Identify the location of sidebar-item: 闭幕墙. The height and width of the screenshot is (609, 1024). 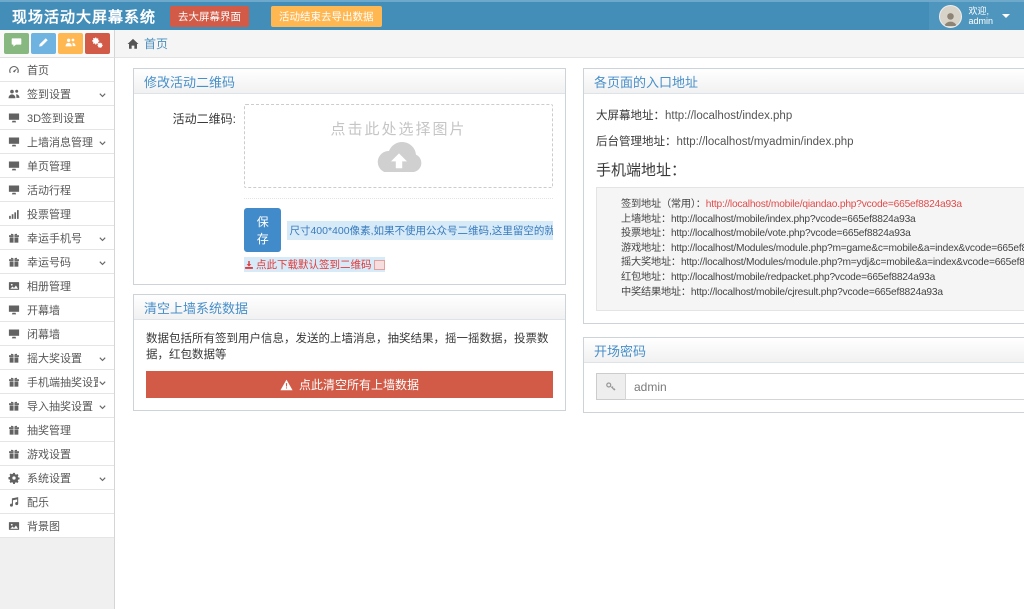
(57, 334).